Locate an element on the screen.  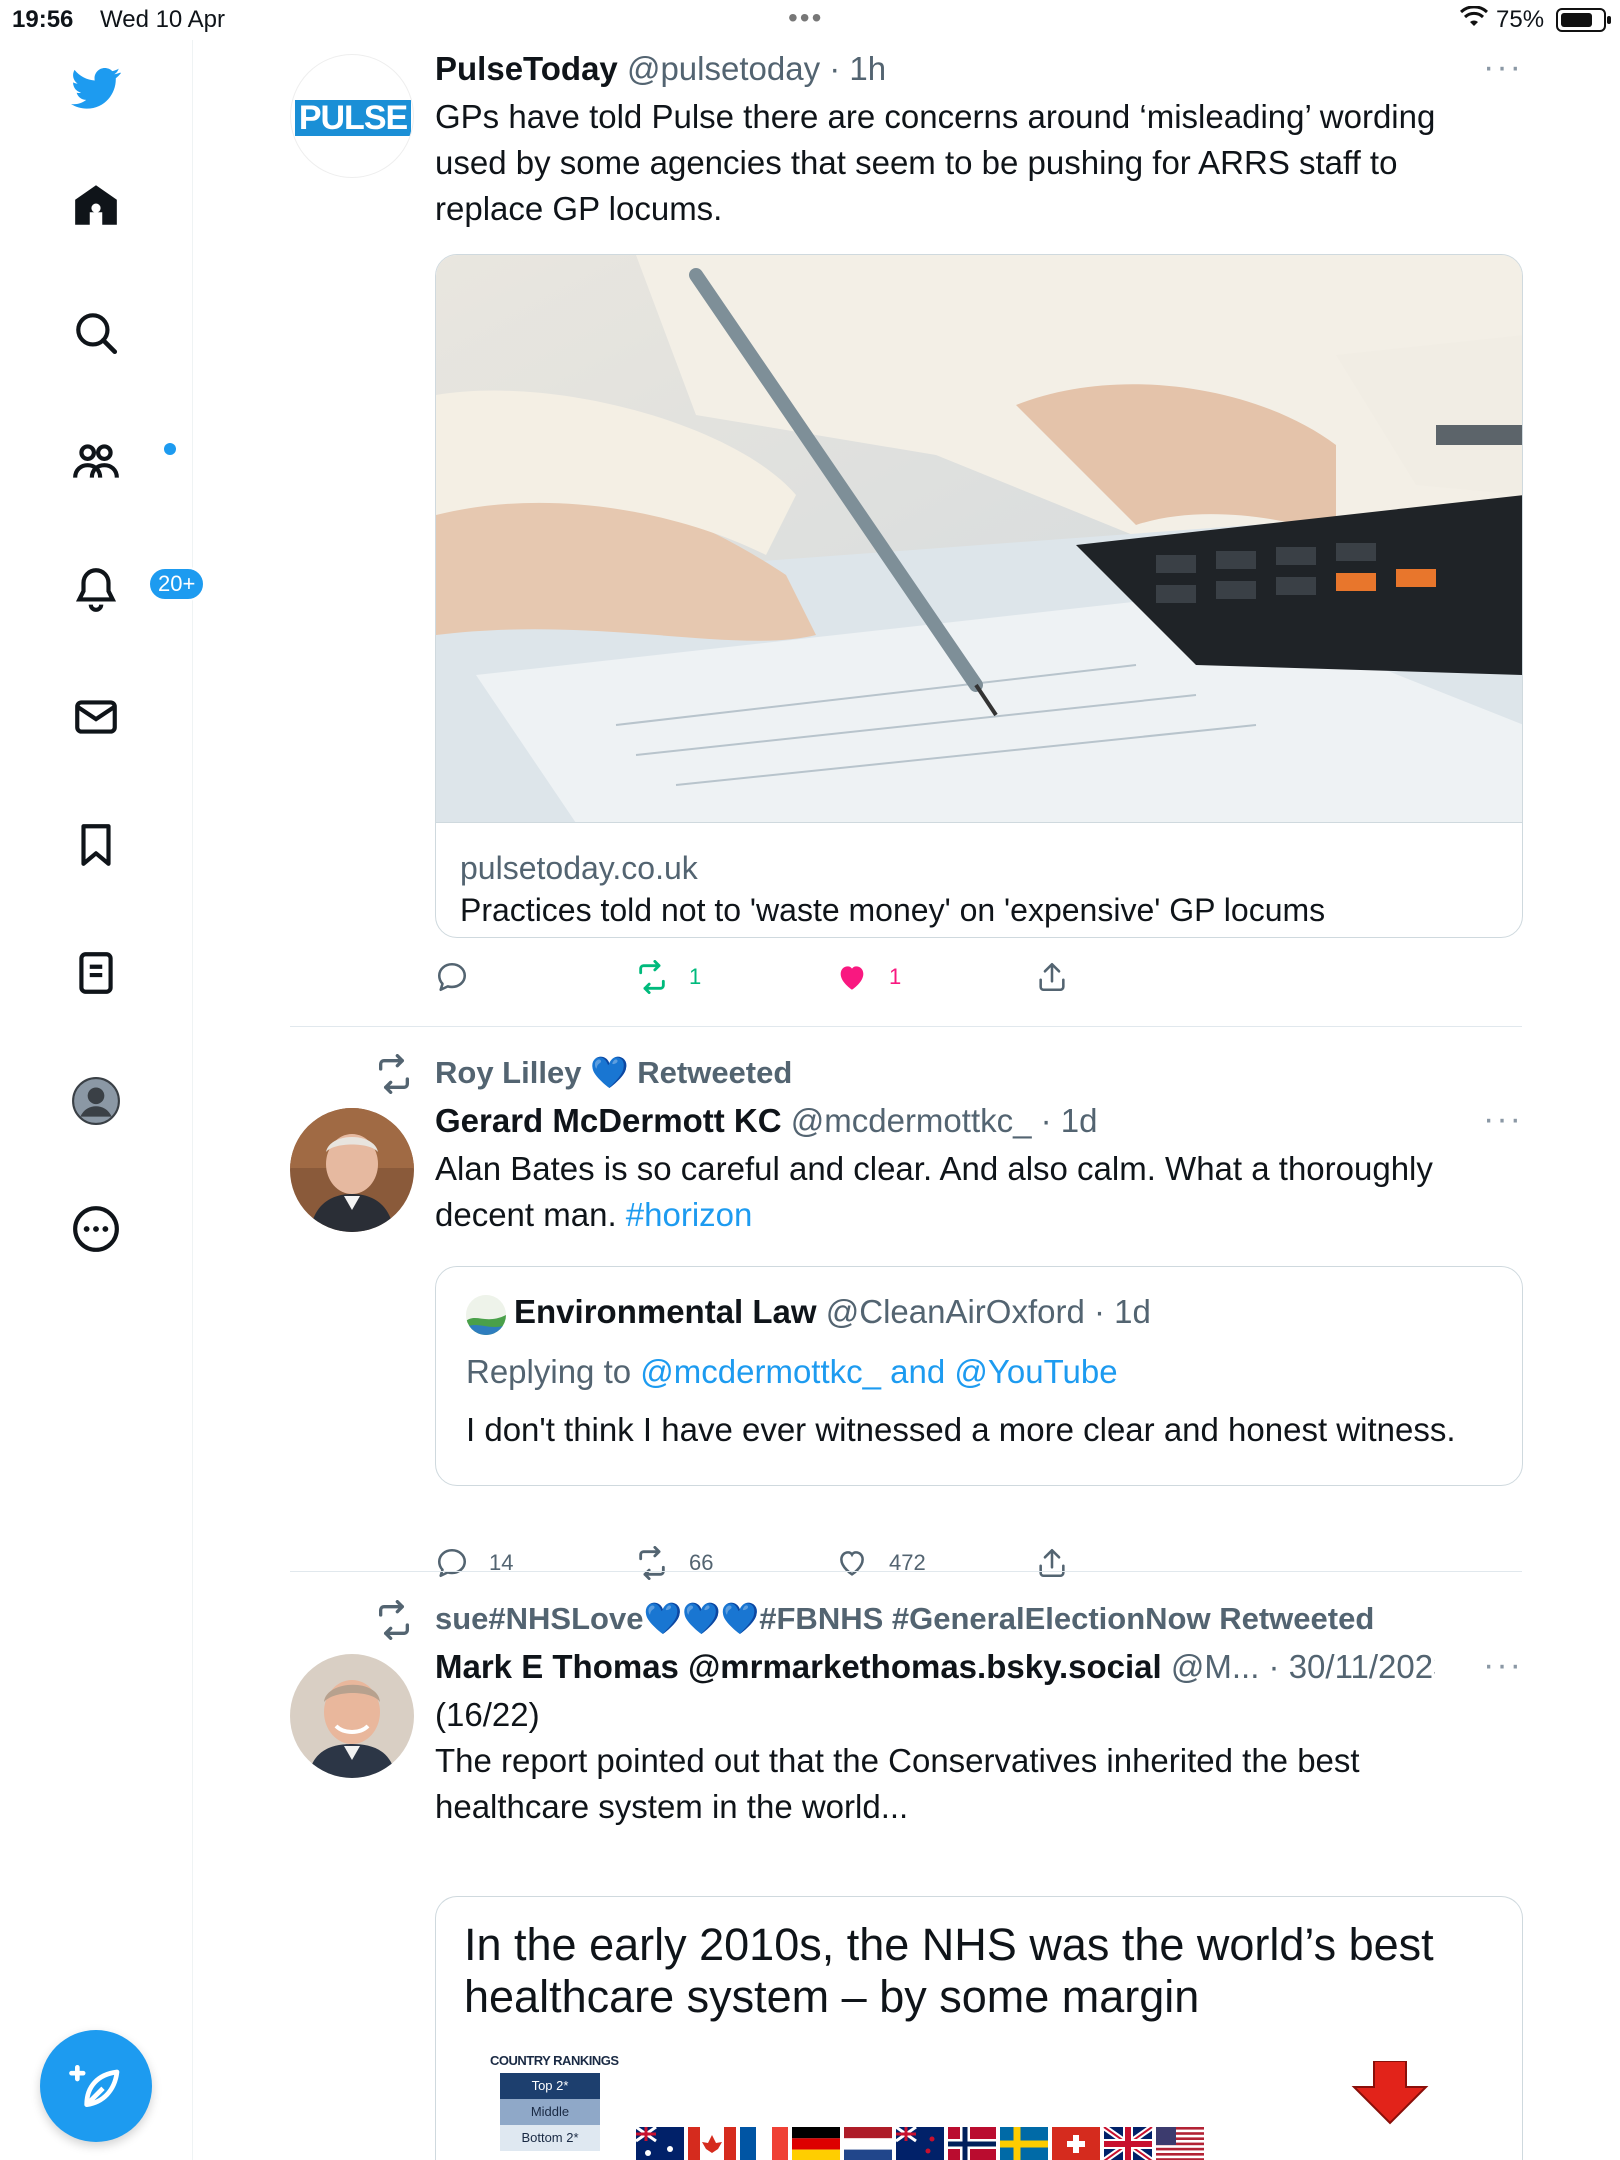
tweet-time: · 1h is located at coordinates (857, 68).